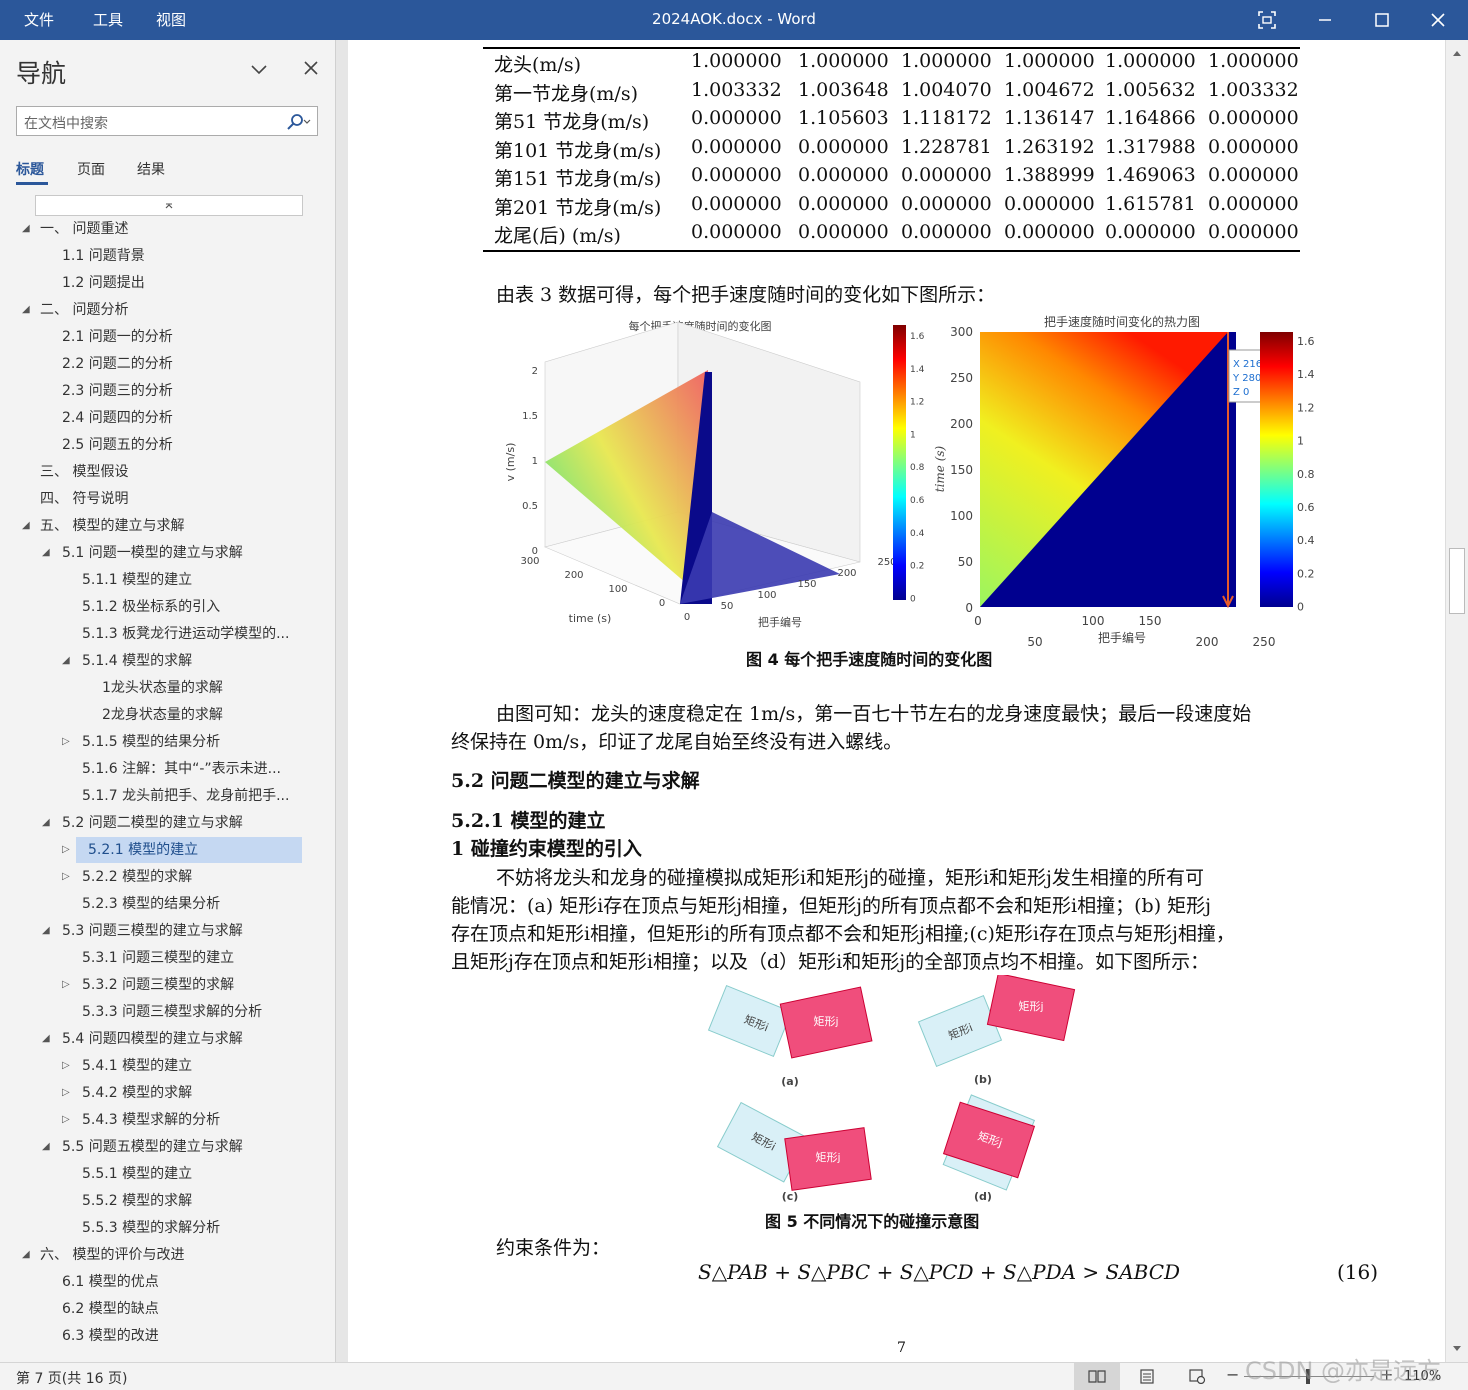  What do you see at coordinates (165, 499) in the screenshot?
I see `nav-heading-item: 四、 符号说明` at bounding box center [165, 499].